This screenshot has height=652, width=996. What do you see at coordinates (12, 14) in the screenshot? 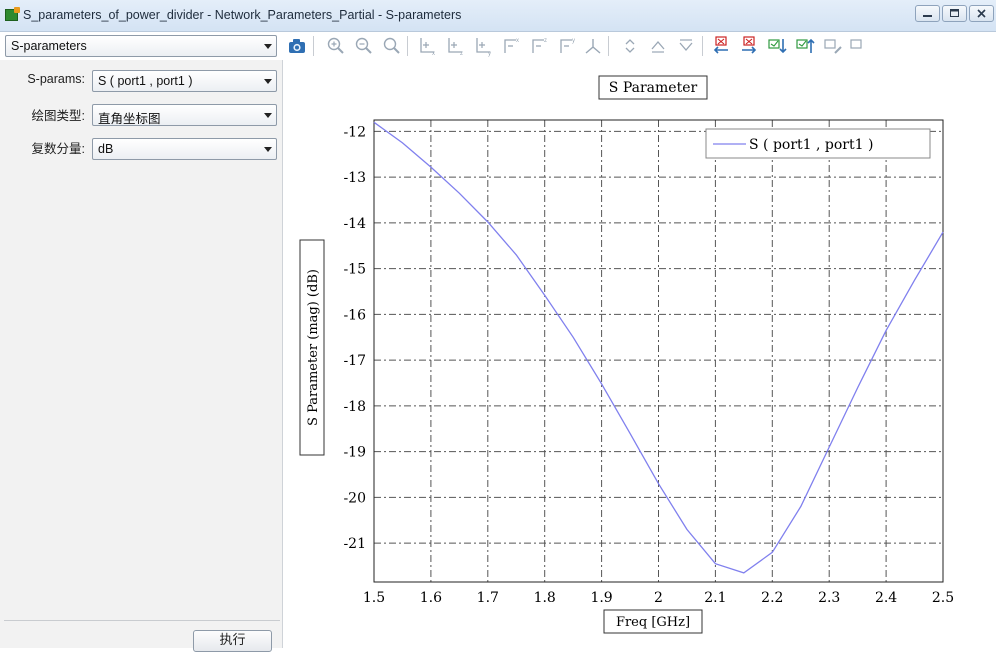
I see `app-logo-icon` at bounding box center [12, 14].